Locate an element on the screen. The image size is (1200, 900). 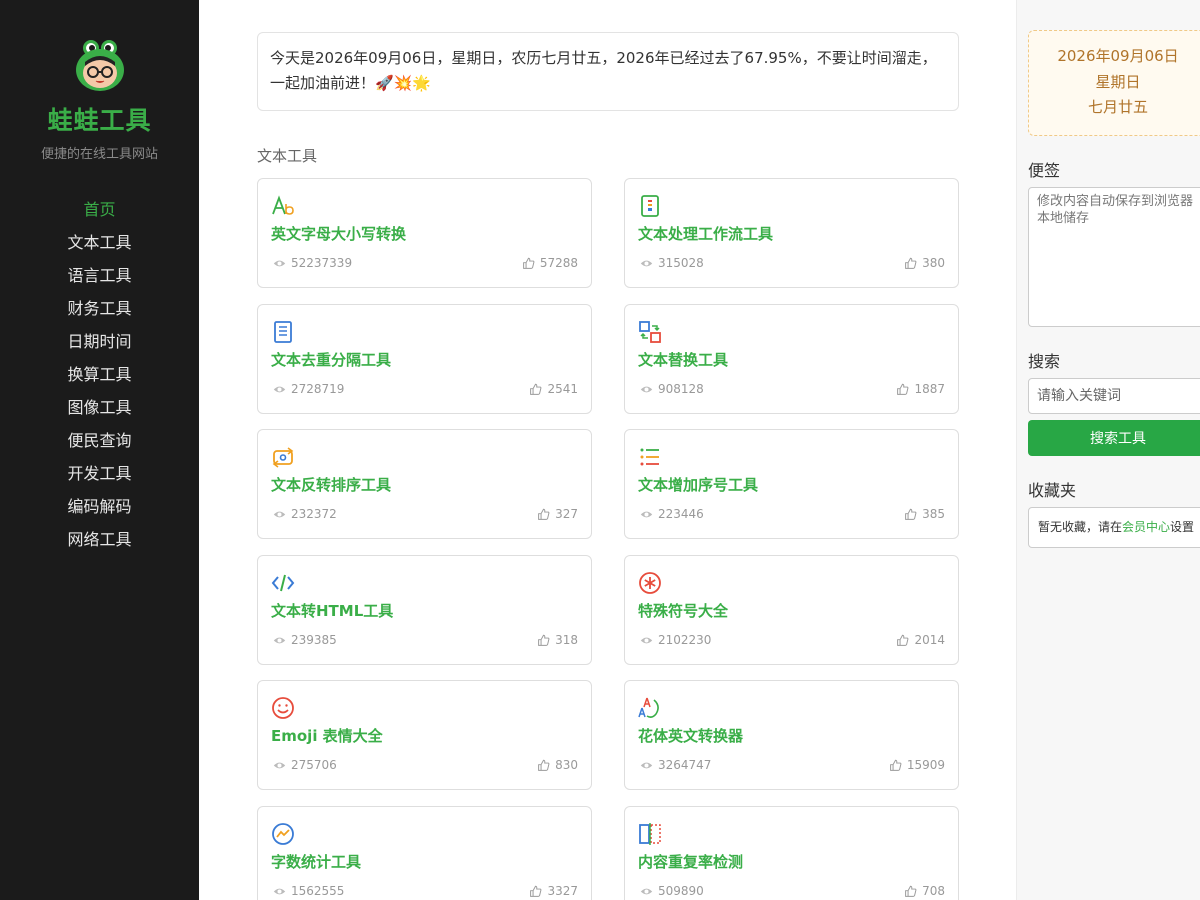
tool-name: Emoji 表情大全 is located at coordinates (327, 736).